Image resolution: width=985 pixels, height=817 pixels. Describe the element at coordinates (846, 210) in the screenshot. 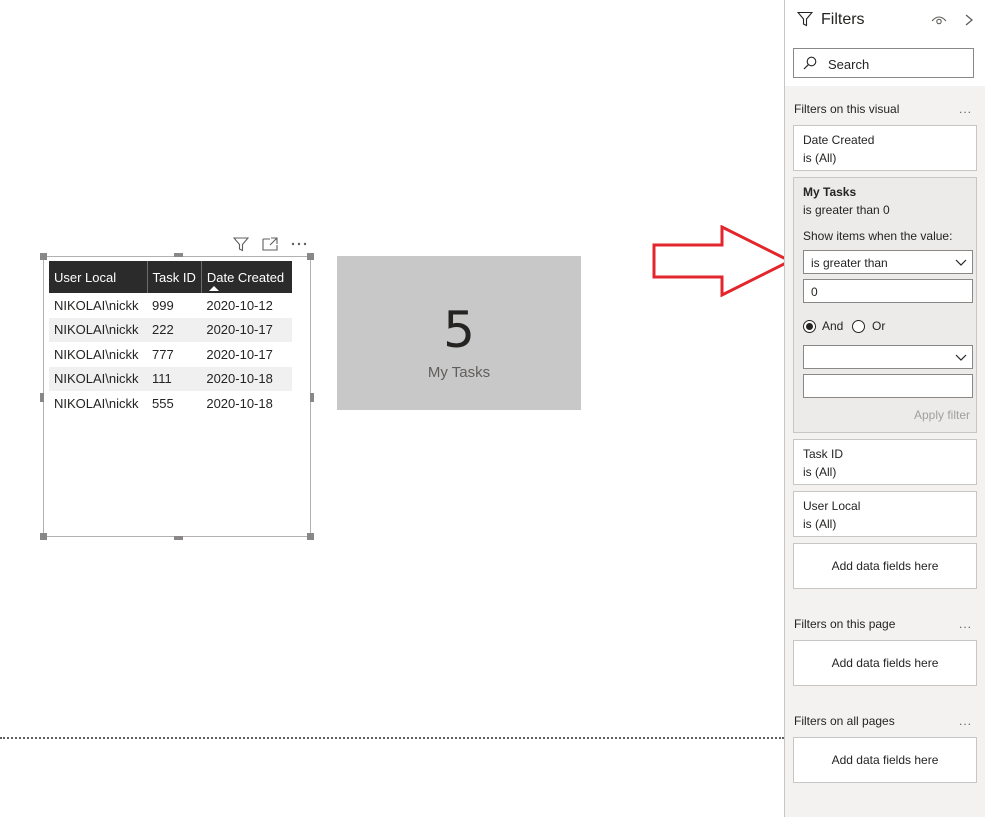

I see `filter-card-state: is greater than 0` at that location.